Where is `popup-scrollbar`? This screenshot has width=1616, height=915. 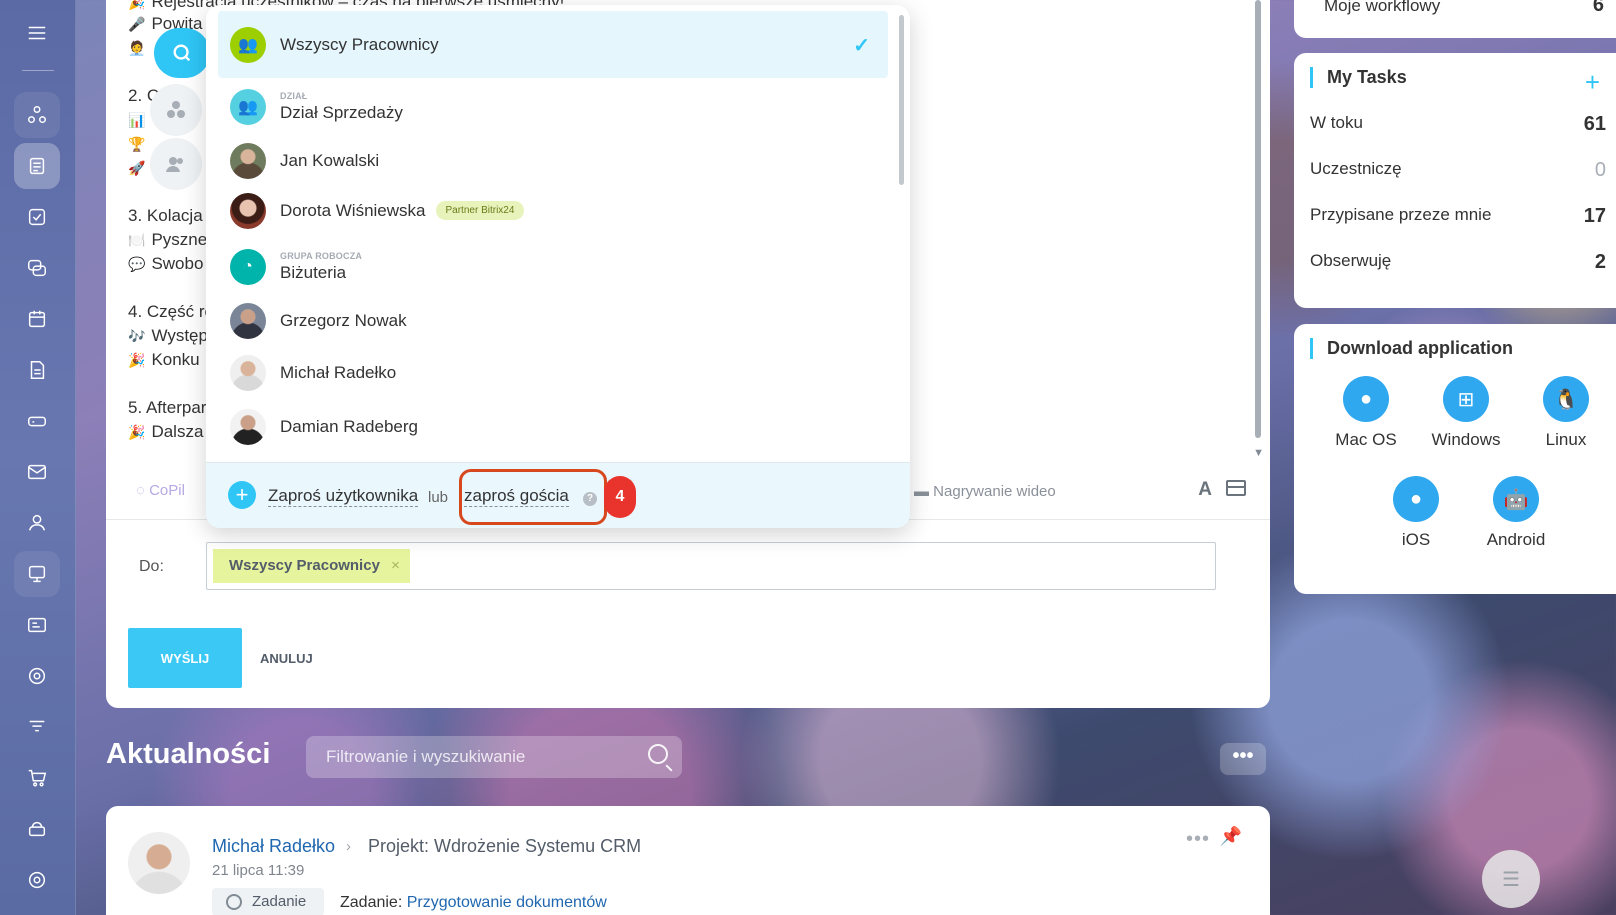
popup-scrollbar is located at coordinates (901, 100).